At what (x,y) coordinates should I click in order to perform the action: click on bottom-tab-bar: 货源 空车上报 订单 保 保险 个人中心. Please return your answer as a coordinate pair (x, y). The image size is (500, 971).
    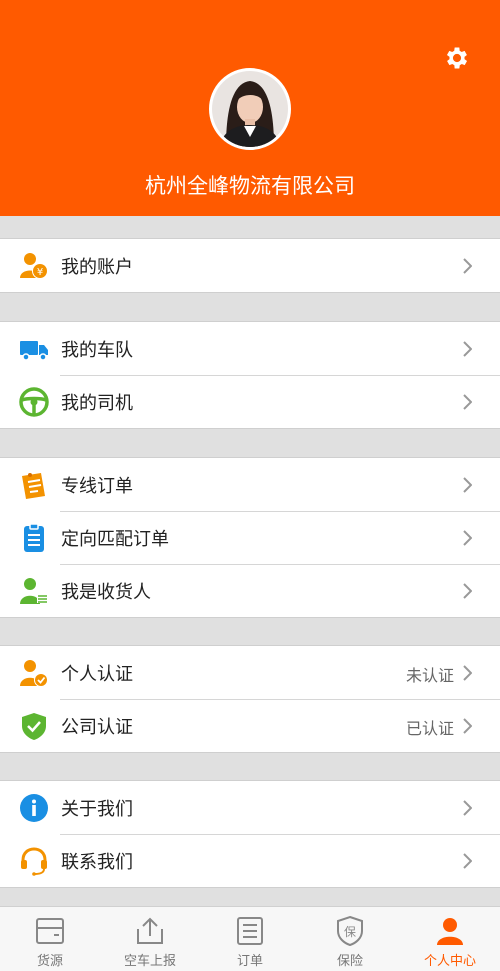
    Looking at the image, I should click on (250, 938).